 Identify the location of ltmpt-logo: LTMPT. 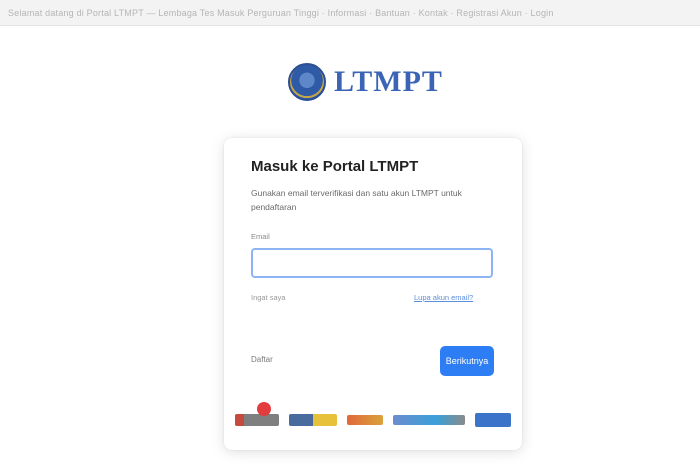
(365, 82).